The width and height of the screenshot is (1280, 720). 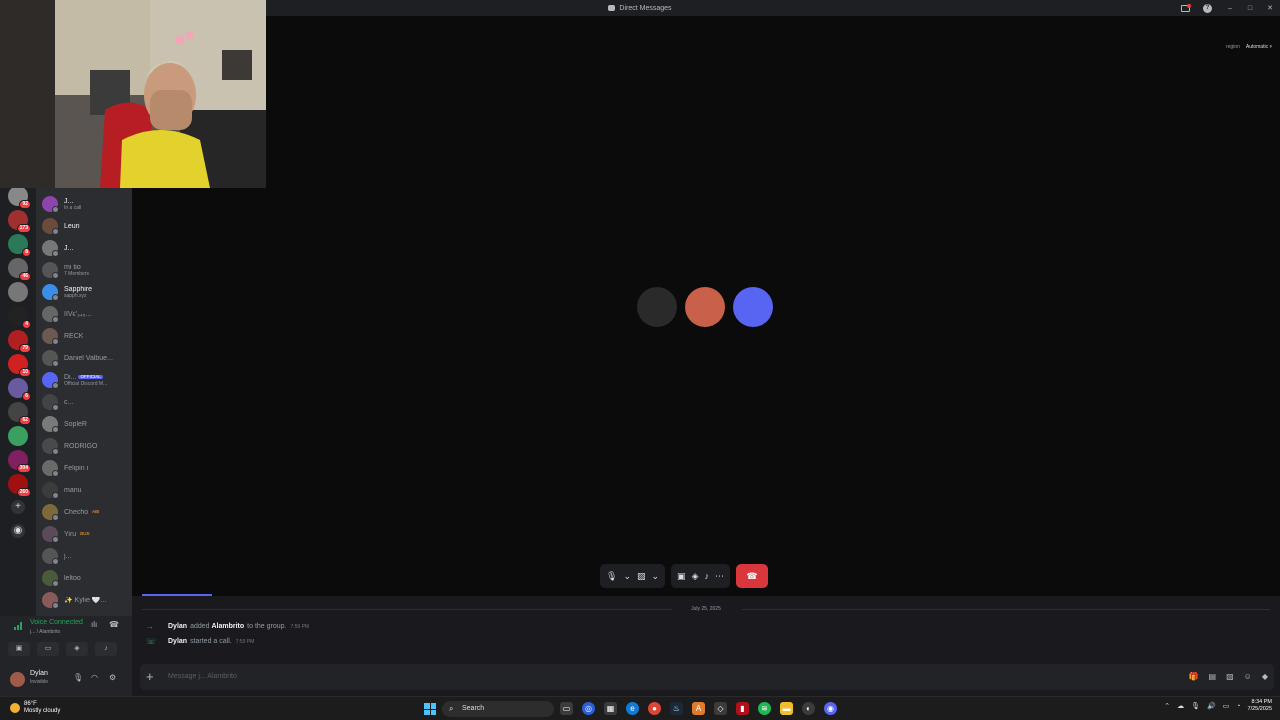 What do you see at coordinates (78, 677) in the screenshot?
I see `mute-icon: 🎙` at bounding box center [78, 677].